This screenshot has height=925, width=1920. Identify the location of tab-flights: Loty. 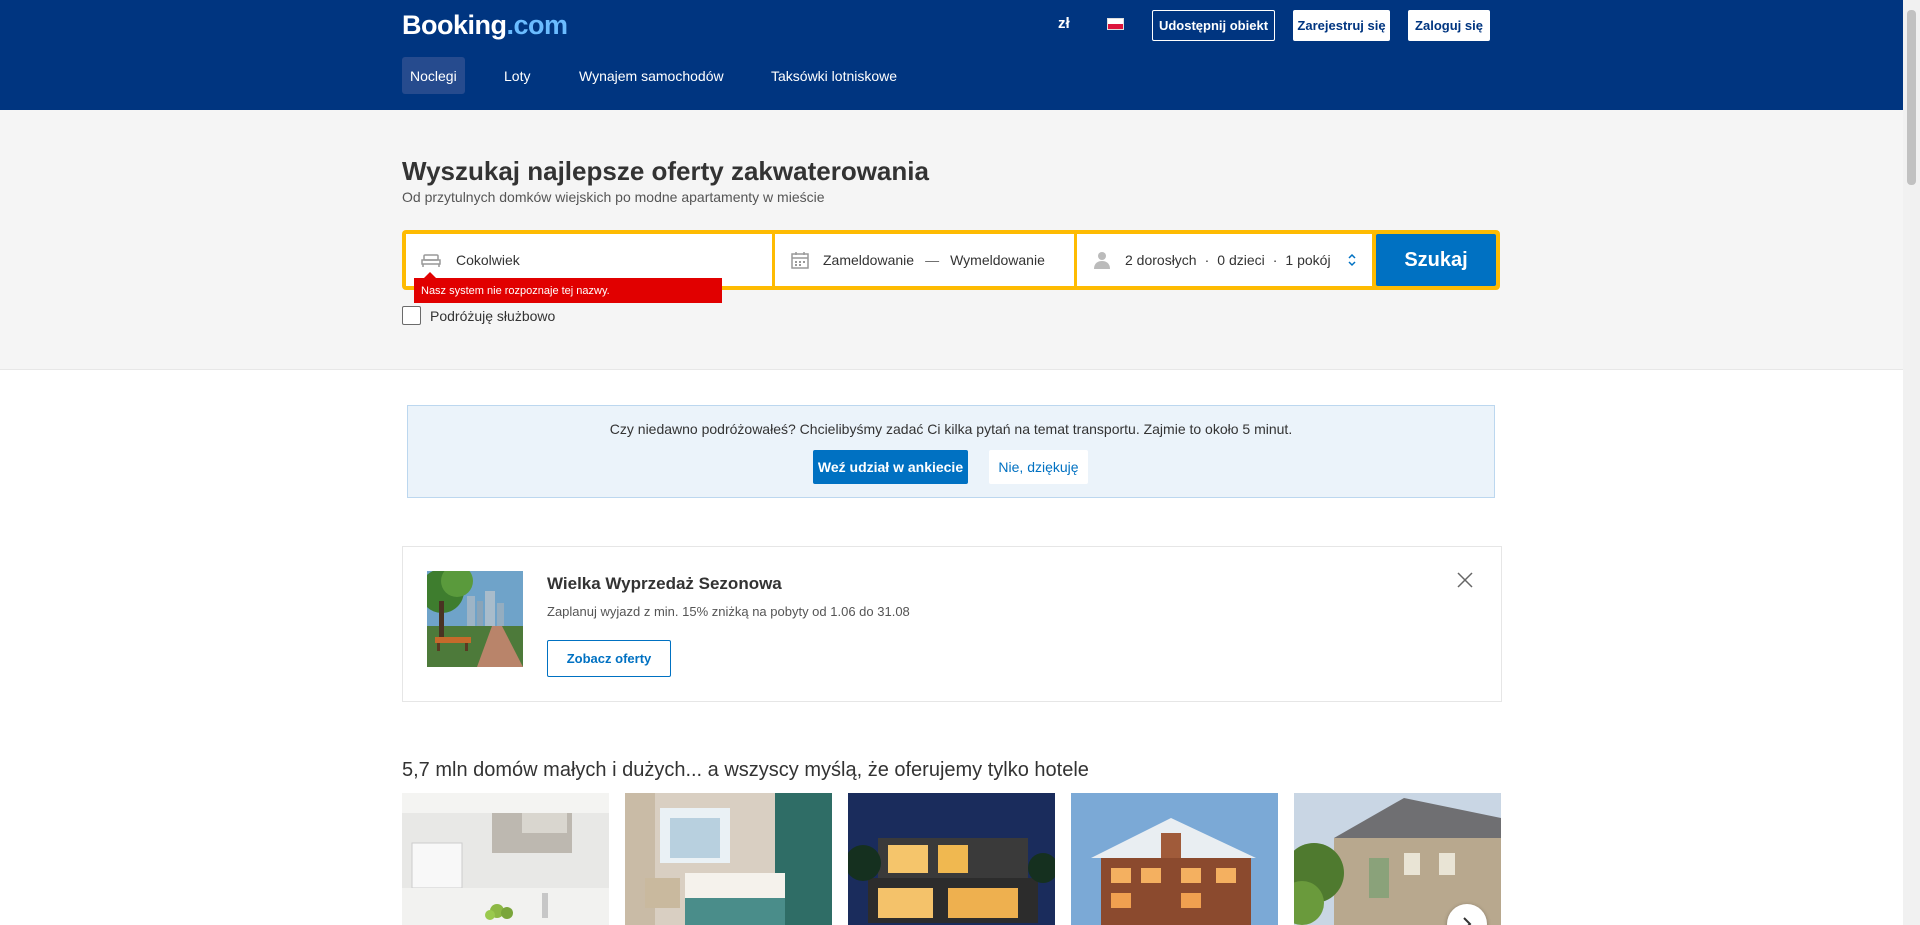
(517, 75).